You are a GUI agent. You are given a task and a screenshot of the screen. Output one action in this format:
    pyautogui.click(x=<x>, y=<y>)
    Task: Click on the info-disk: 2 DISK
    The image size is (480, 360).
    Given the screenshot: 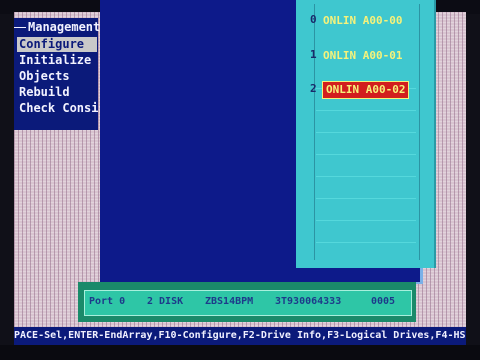 What is the action you would take?
    pyautogui.click(x=165, y=301)
    